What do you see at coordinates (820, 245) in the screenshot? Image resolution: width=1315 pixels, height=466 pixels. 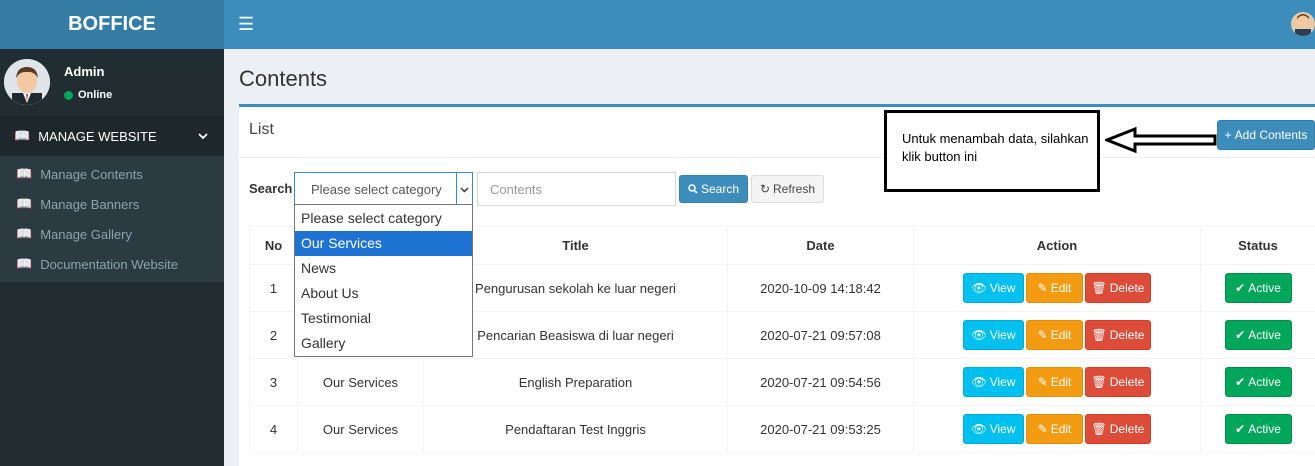 I see `column-header-date: Date` at bounding box center [820, 245].